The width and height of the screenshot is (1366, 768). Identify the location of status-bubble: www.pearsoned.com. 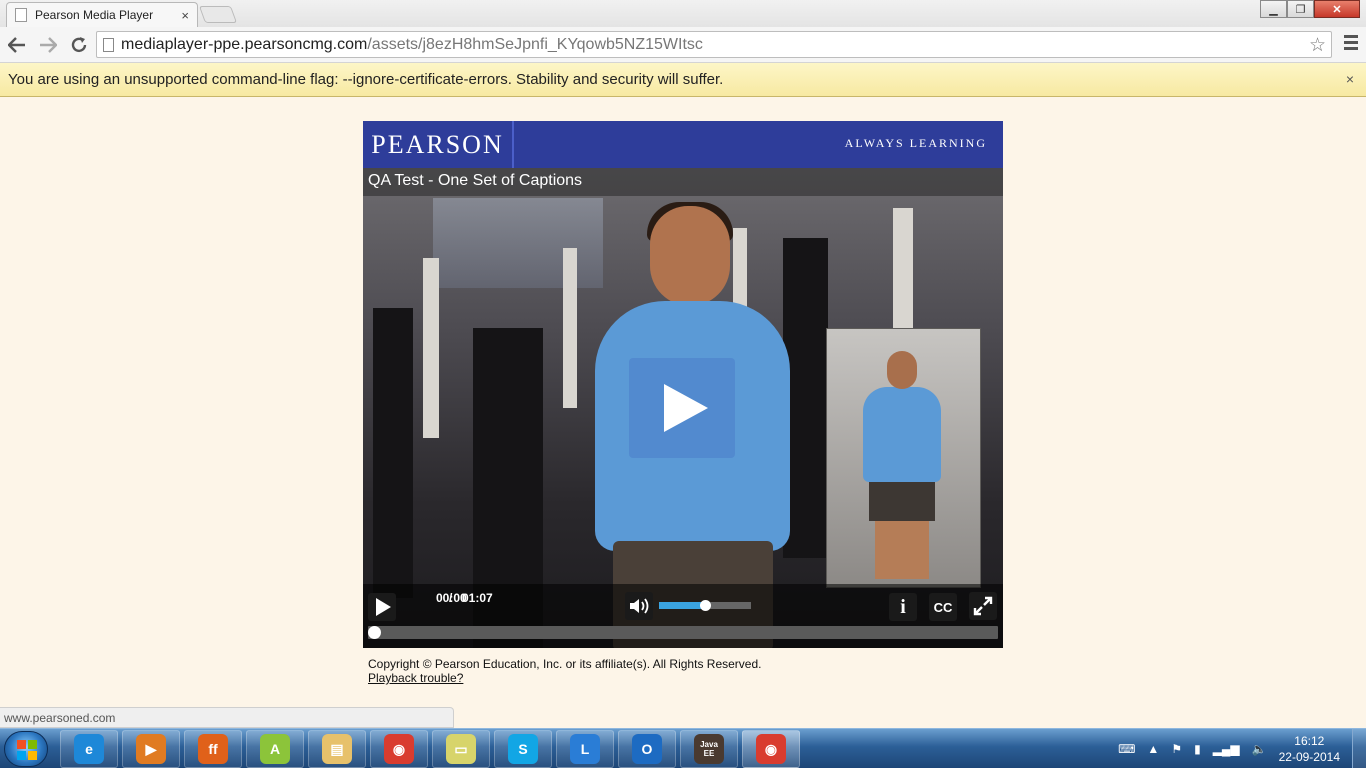
(227, 717).